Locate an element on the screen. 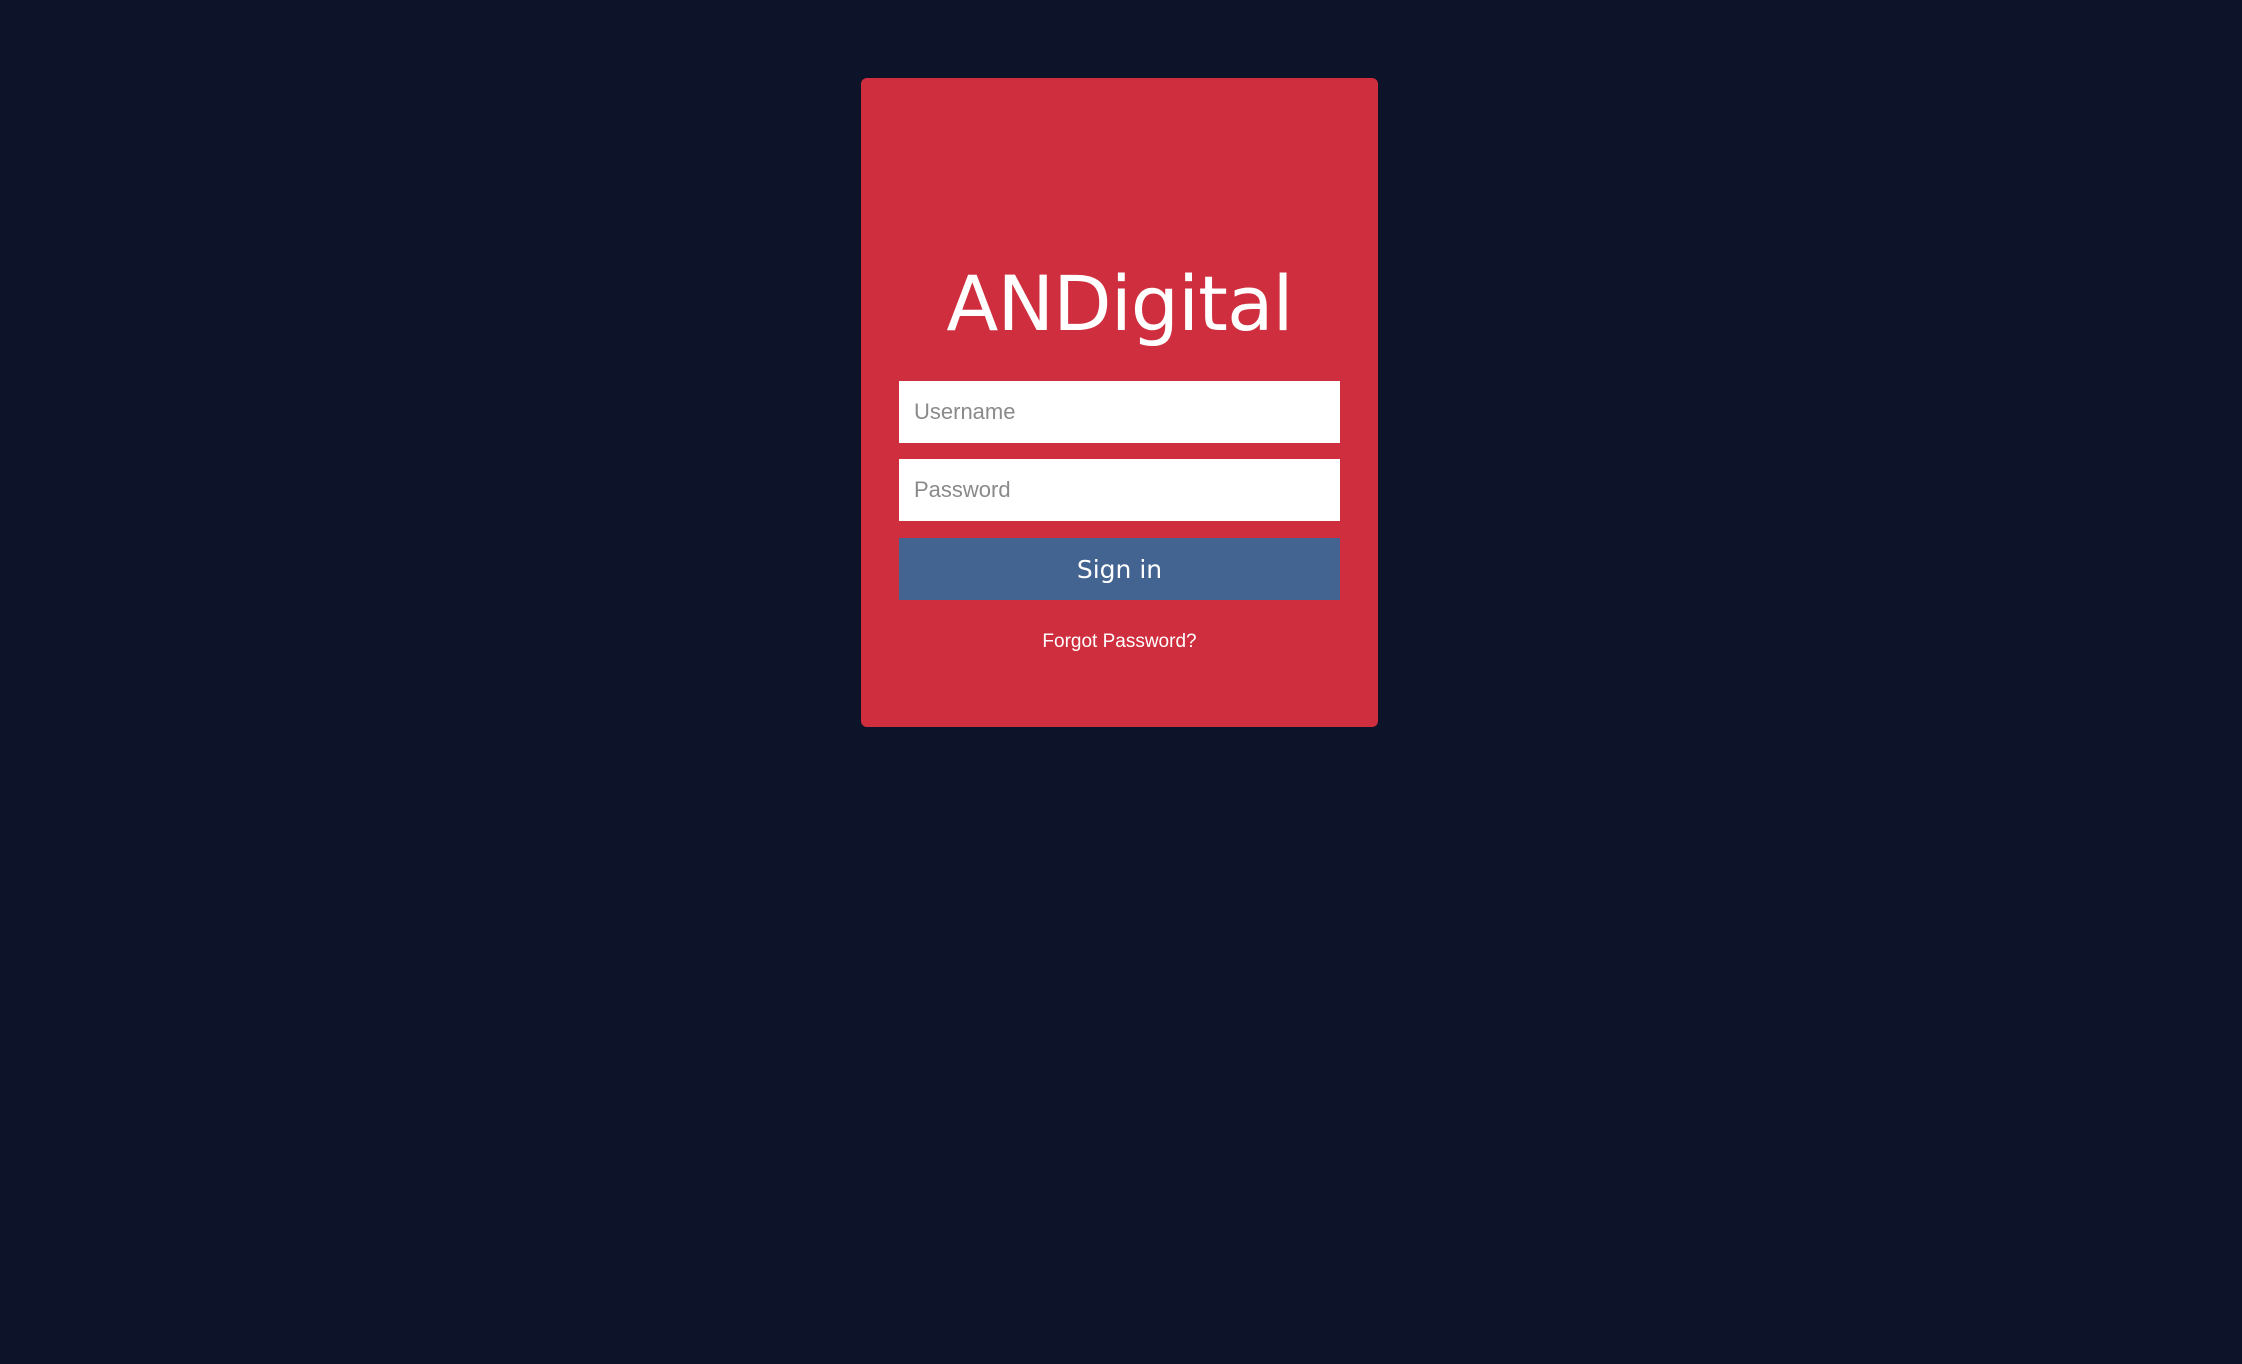 This screenshot has width=2242, height=1364. sign-in-button: Sign in is located at coordinates (1119, 569).